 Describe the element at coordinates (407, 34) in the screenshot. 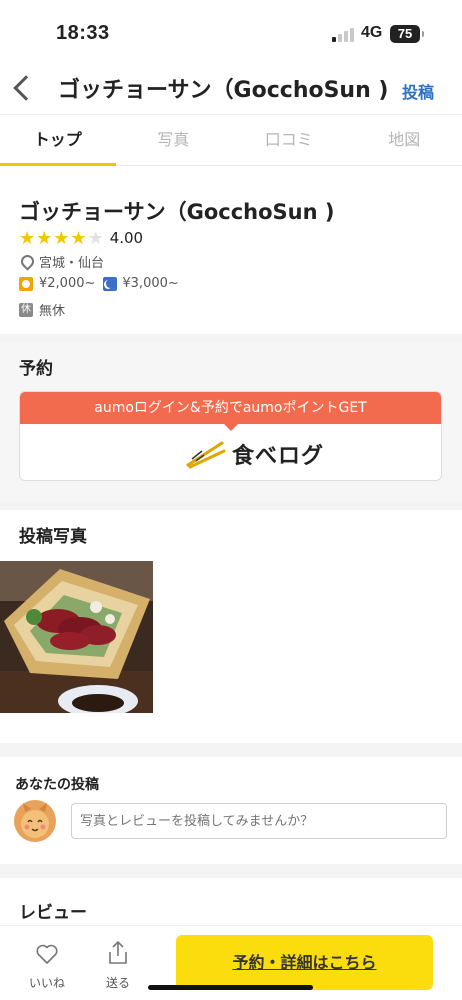

I see `battery-icon: 75` at that location.